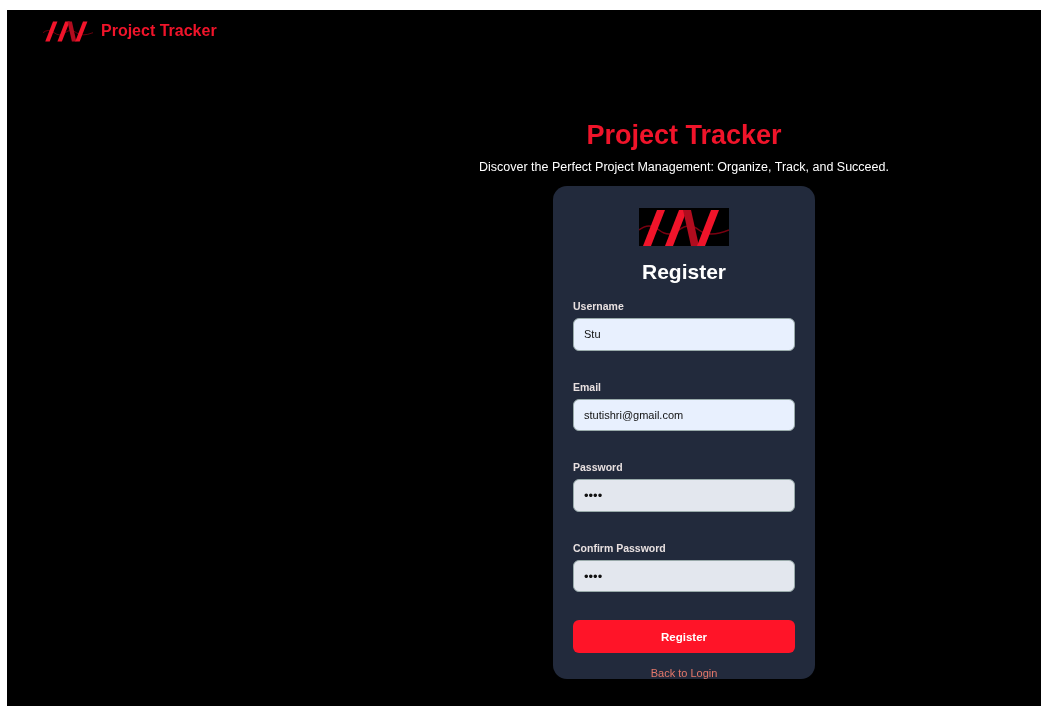 Image resolution: width=1041 pixels, height=706 pixels. What do you see at coordinates (684, 636) in the screenshot?
I see `register-button: Register` at bounding box center [684, 636].